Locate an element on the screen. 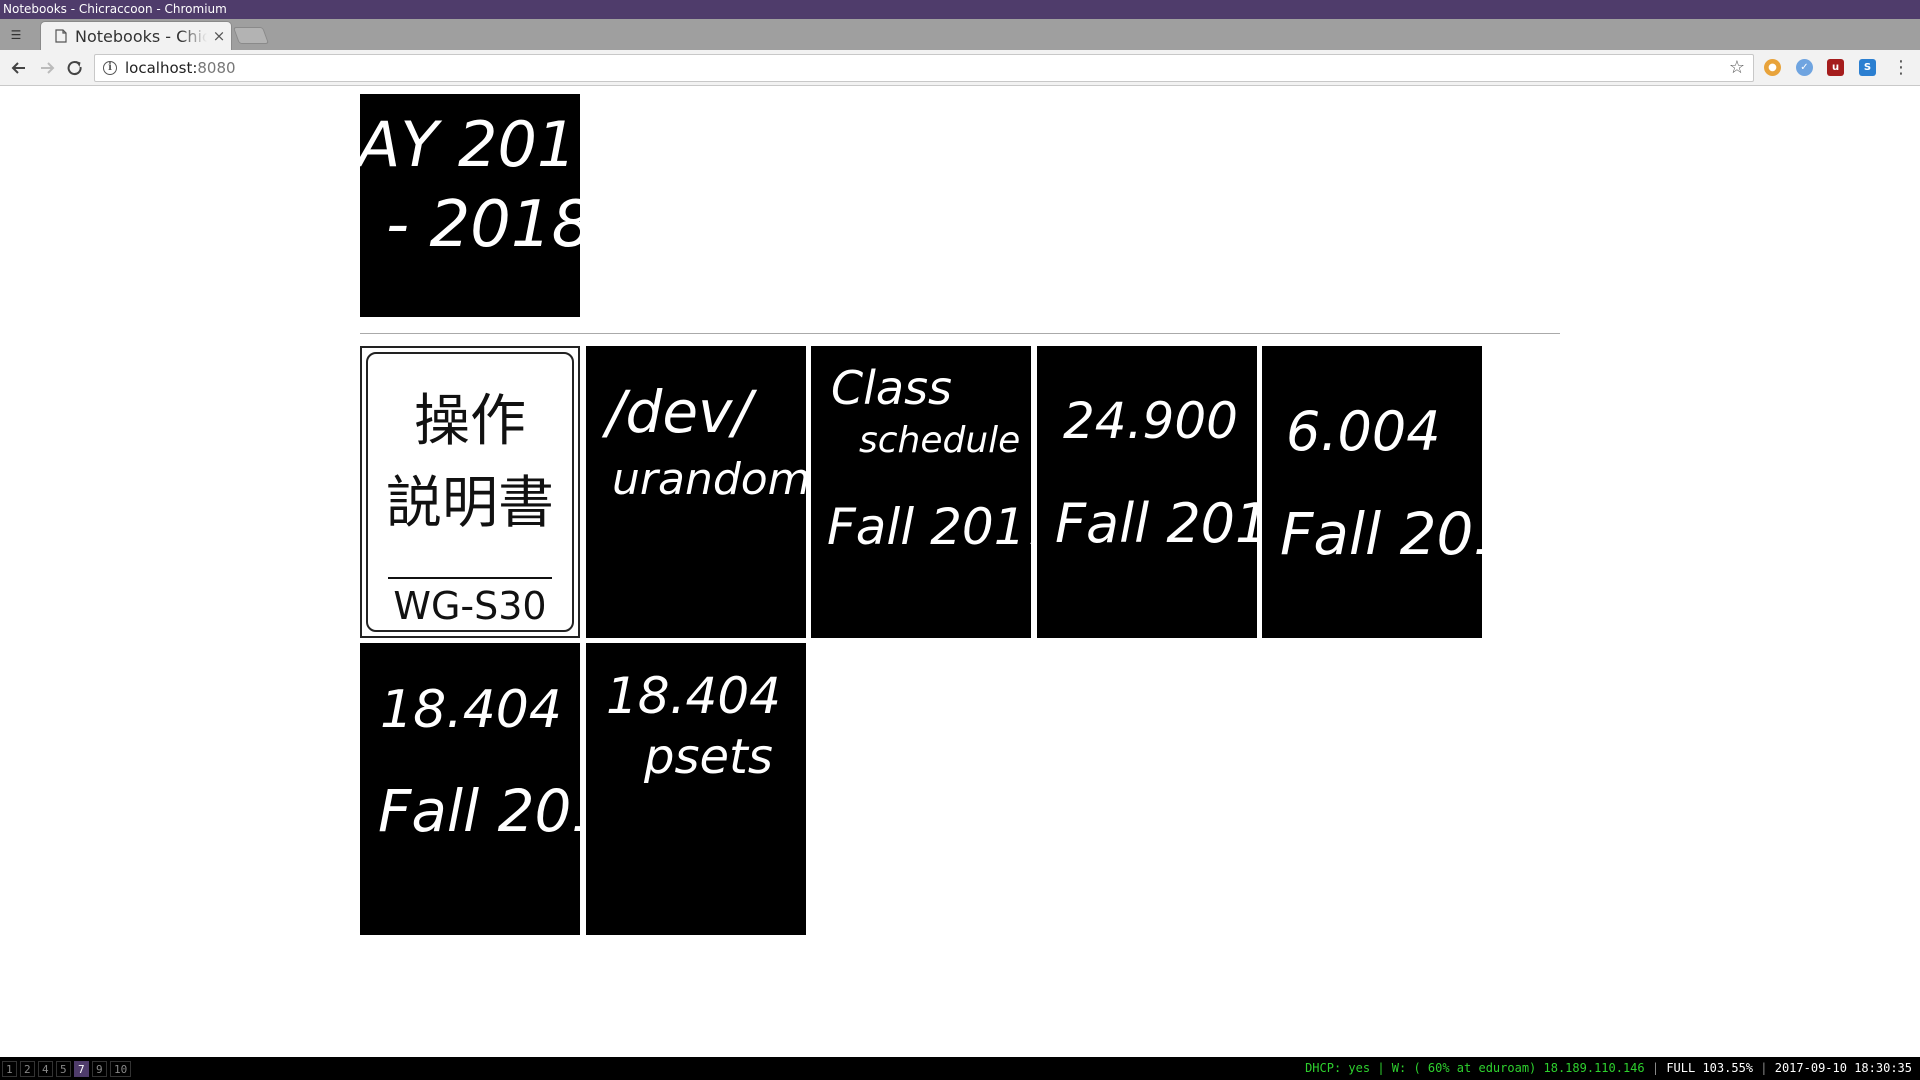 The width and height of the screenshot is (1920, 1080). workspace-button: 5 is located at coordinates (63, 1069).